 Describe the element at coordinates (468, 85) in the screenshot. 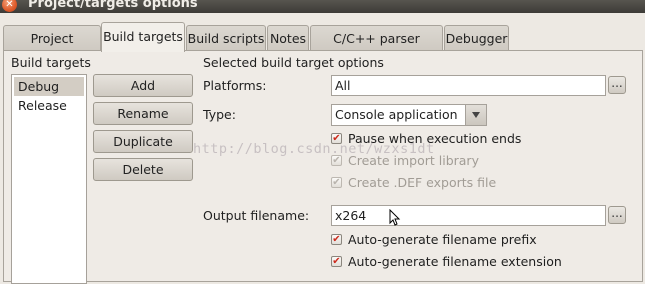

I see `platforms-field: All` at that location.